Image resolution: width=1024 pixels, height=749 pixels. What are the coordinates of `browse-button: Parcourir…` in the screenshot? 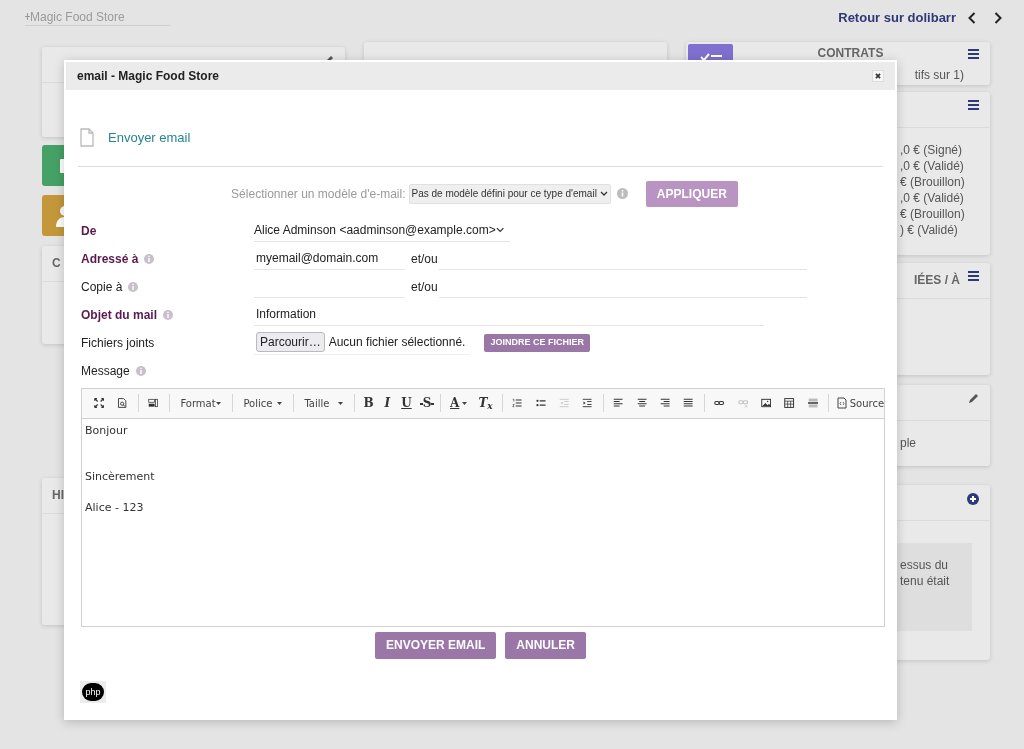 It's located at (290, 342).